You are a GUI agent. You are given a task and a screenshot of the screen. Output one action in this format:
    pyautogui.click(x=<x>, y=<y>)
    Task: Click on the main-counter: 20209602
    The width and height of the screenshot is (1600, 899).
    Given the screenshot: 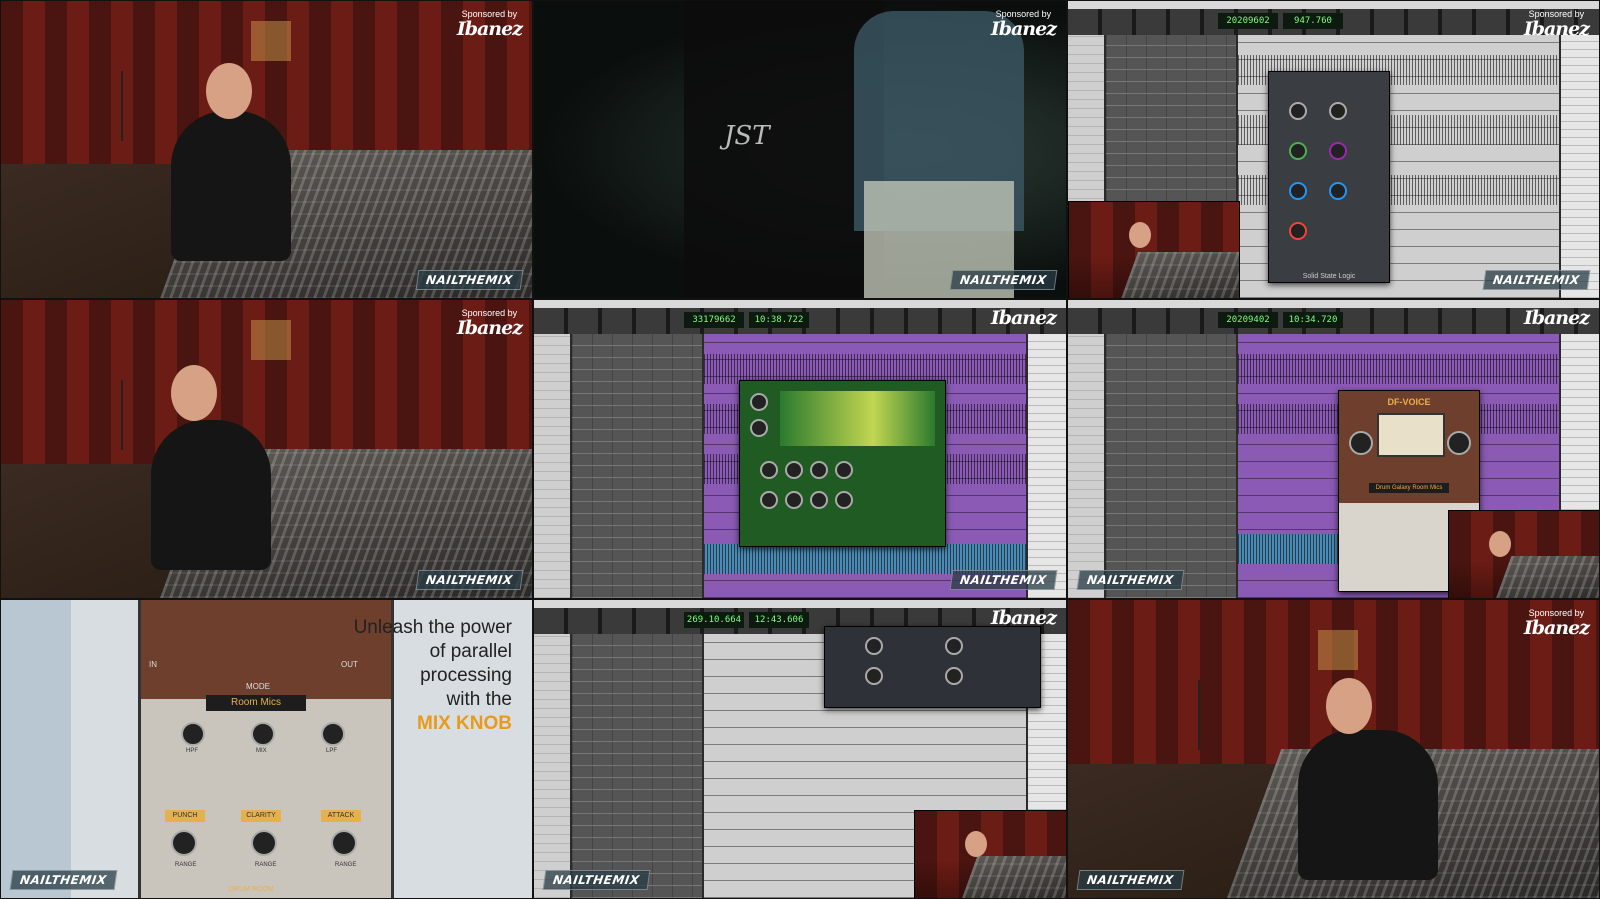 What is the action you would take?
    pyautogui.click(x=1248, y=21)
    